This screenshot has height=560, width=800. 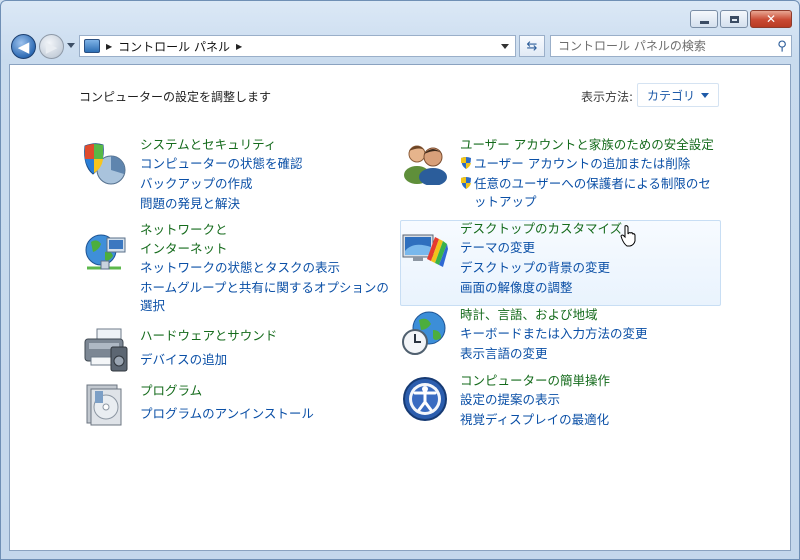 What do you see at coordinates (607, 97) in the screenshot?
I see `view-by-label: 表示方法:` at bounding box center [607, 97].